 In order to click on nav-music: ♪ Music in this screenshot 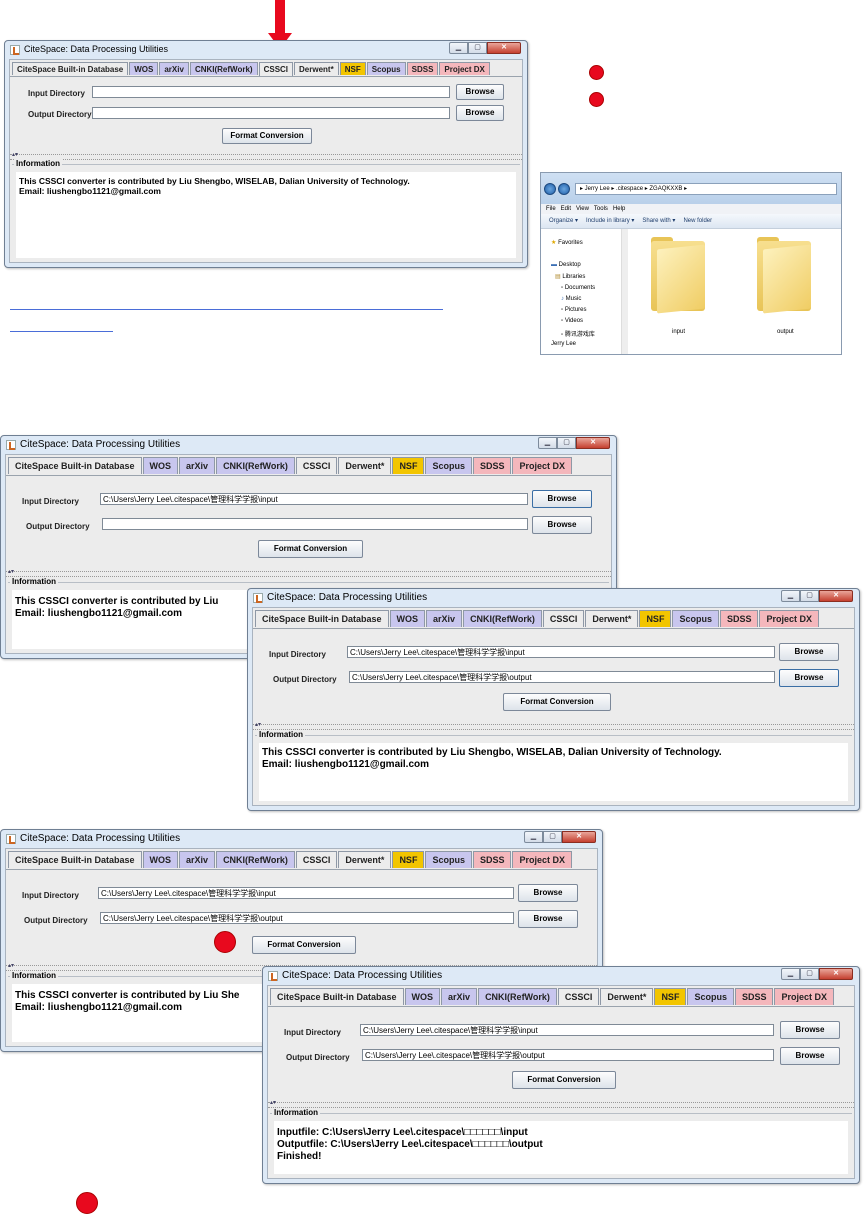, I will do `click(571, 299)`.